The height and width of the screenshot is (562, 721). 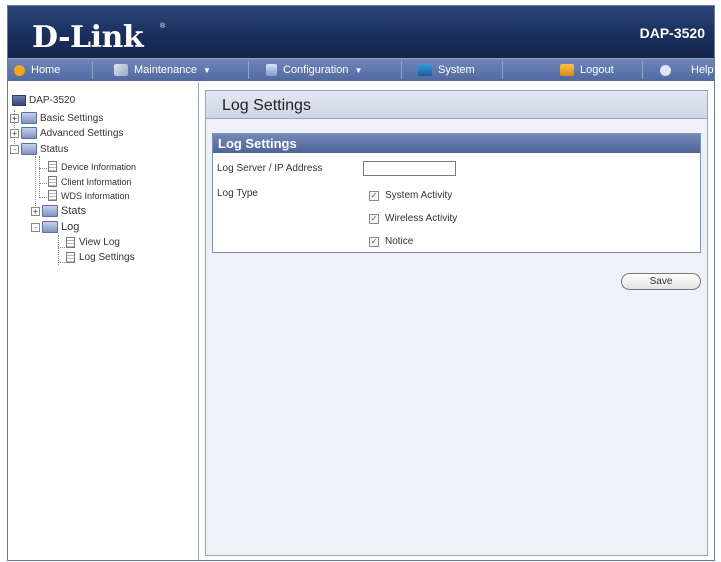 I want to click on tree-root-label: DAP-3520, so click(x=52, y=100).